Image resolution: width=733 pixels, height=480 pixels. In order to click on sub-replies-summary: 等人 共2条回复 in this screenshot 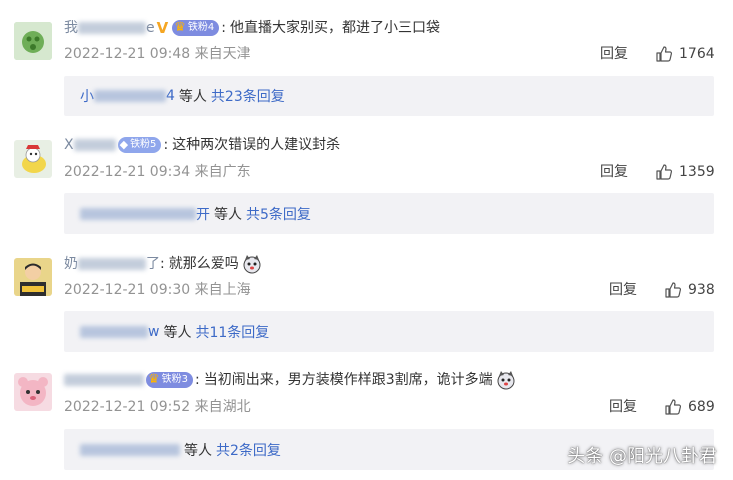, I will do `click(180, 450)`.